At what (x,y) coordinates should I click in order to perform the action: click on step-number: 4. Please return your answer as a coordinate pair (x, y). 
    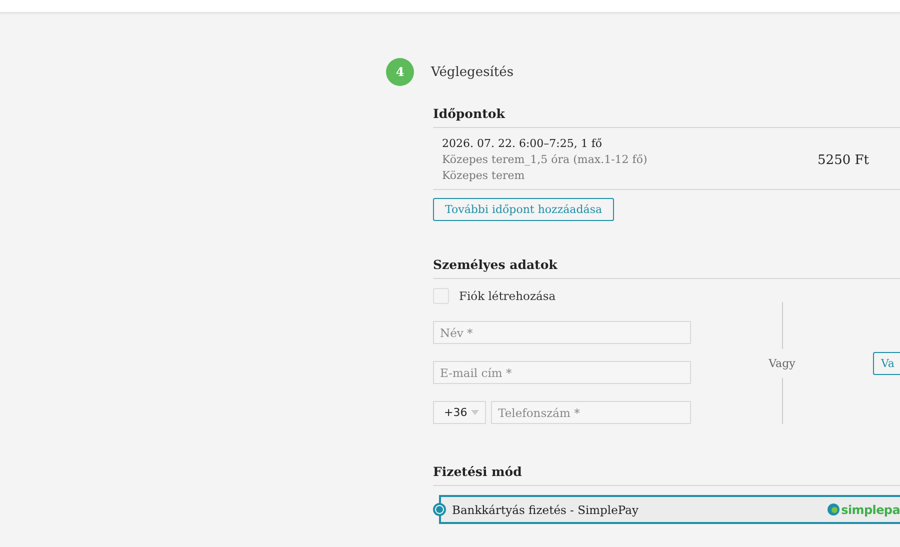
    Looking at the image, I should click on (400, 72).